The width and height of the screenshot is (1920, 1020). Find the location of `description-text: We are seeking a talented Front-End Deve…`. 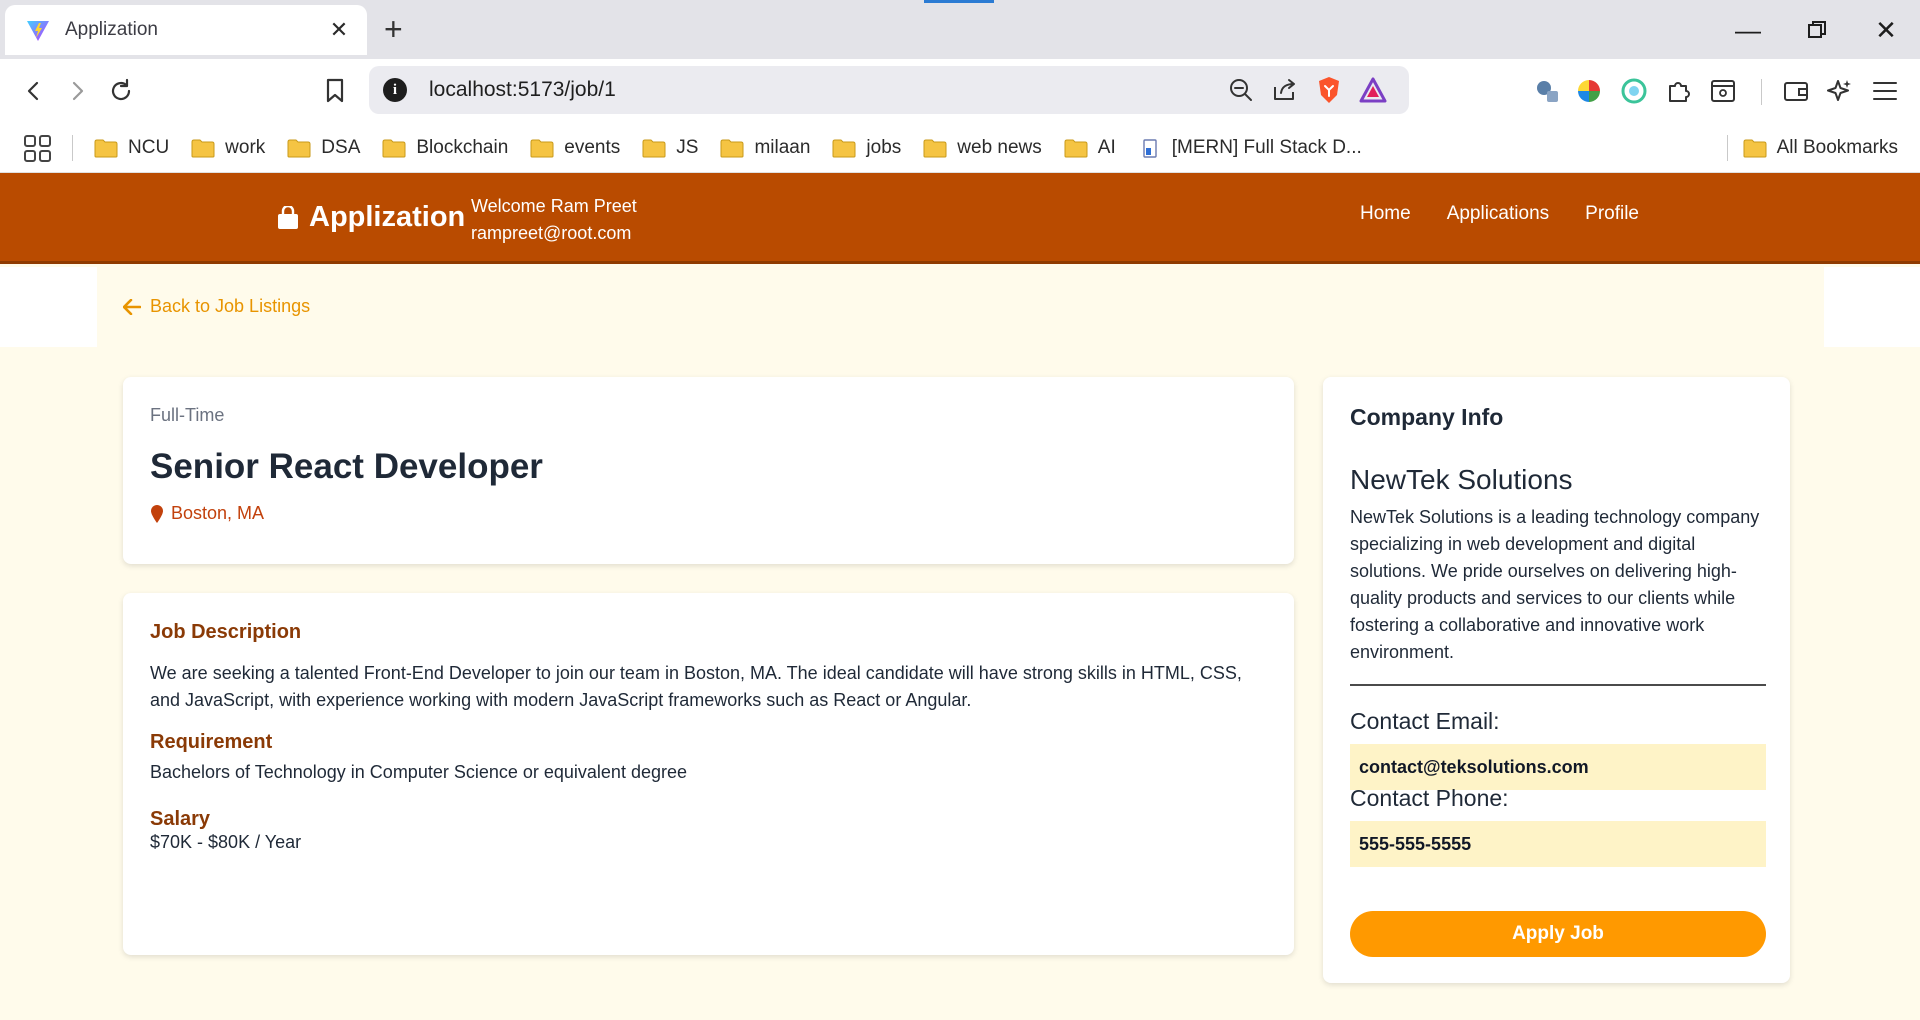

description-text: We are seeking a talented Front-End Deve… is located at coordinates (696, 686).